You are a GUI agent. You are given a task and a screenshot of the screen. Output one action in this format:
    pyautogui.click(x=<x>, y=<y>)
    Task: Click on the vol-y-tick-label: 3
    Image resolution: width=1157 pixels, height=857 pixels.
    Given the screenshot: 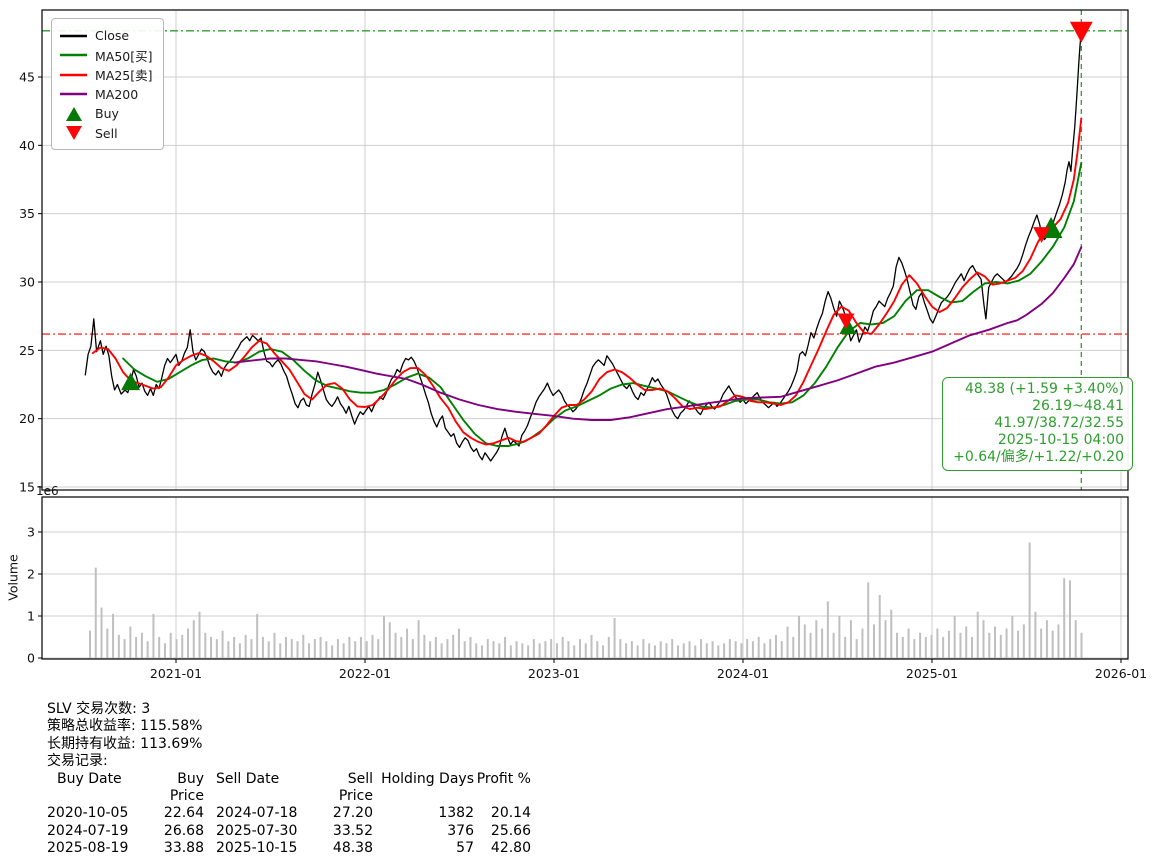 What is the action you would take?
    pyautogui.click(x=31, y=532)
    